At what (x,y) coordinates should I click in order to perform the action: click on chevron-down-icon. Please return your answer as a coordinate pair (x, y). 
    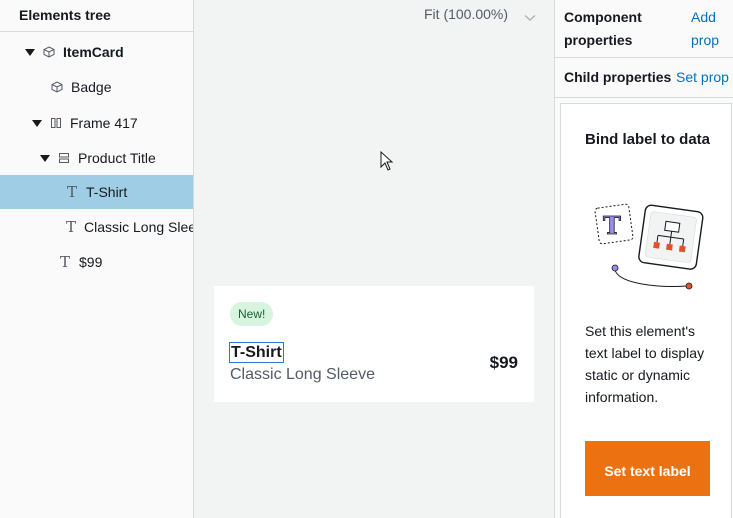
    Looking at the image, I should click on (530, 15).